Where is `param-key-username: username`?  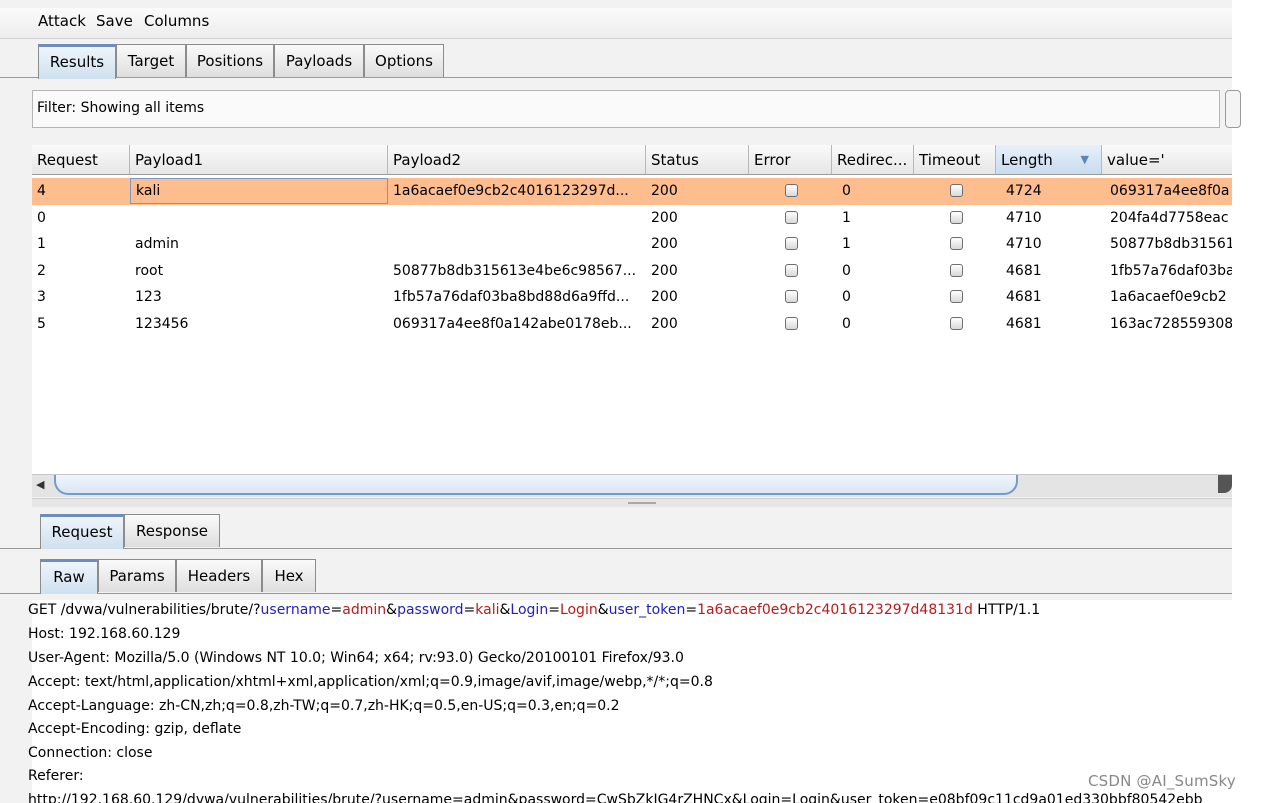
param-key-username: username is located at coordinates (295, 610).